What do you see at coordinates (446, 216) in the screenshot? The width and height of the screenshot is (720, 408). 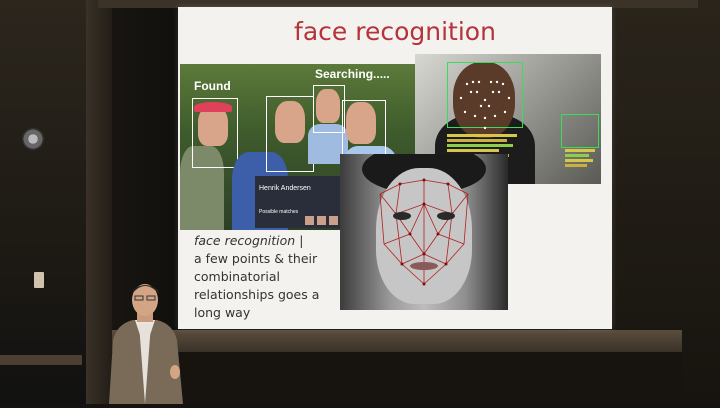 I see `right-eye` at bounding box center [446, 216].